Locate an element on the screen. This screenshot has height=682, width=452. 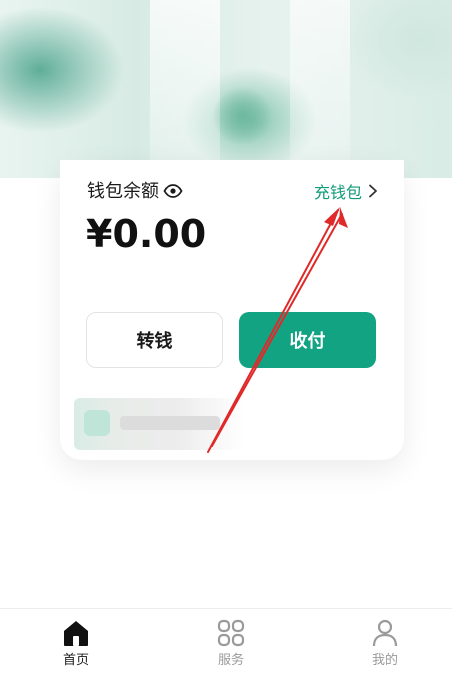
chevron-right-icon is located at coordinates (373, 191).